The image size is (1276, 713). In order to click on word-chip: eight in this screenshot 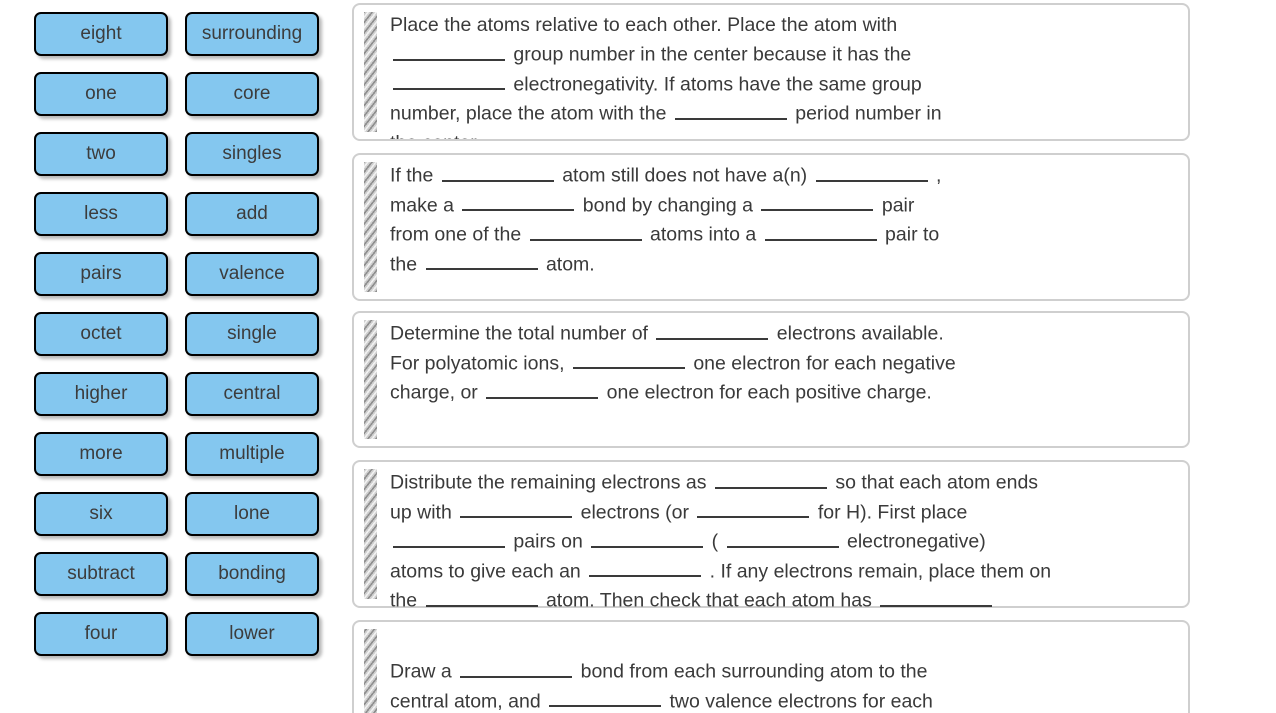, I will do `click(101, 34)`.